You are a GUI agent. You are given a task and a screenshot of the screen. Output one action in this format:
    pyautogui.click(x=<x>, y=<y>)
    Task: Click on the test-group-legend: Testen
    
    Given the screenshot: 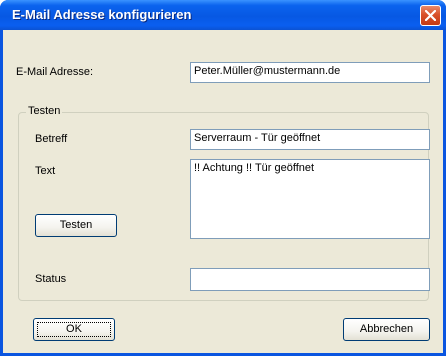 What is the action you would take?
    pyautogui.click(x=44, y=111)
    